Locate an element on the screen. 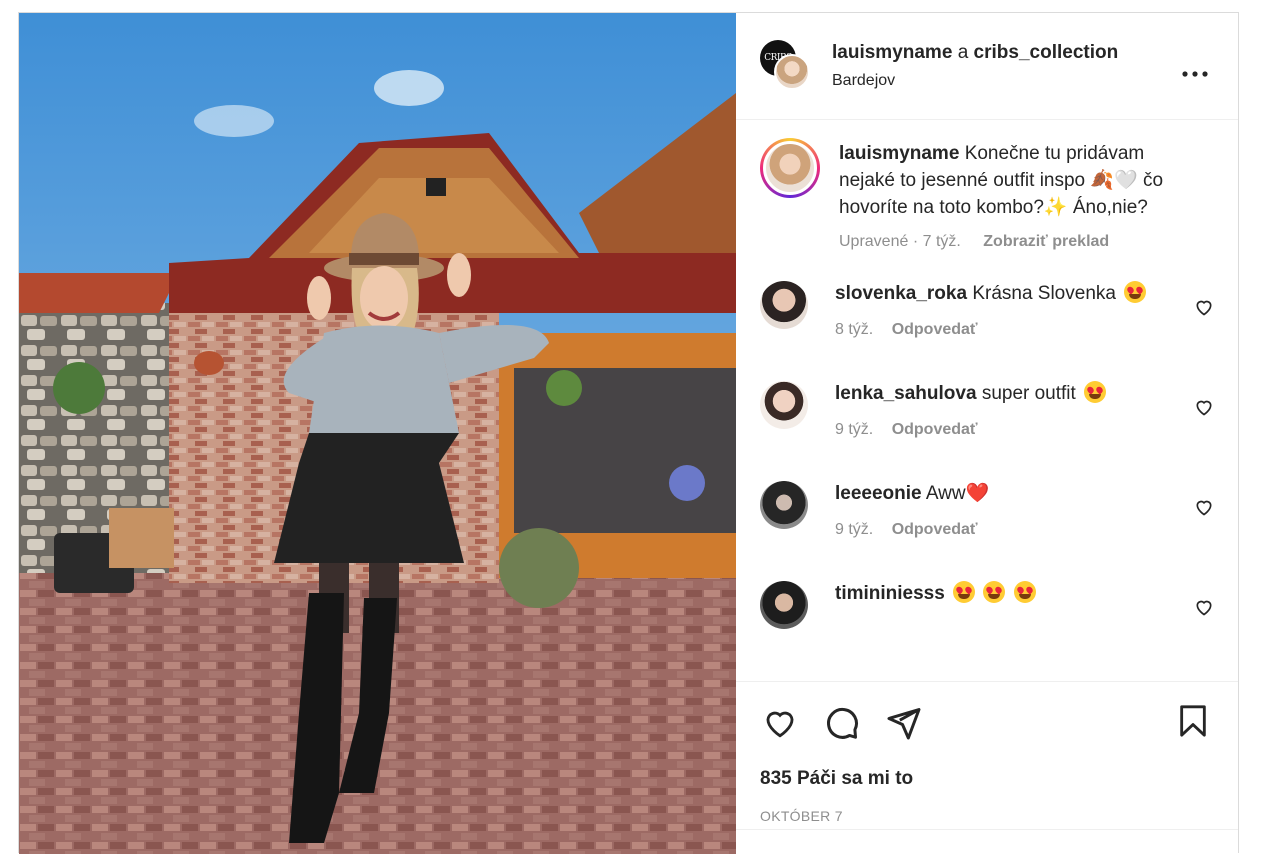 The width and height of the screenshot is (1276, 854). avatar-lauismyname is located at coordinates (792, 72).